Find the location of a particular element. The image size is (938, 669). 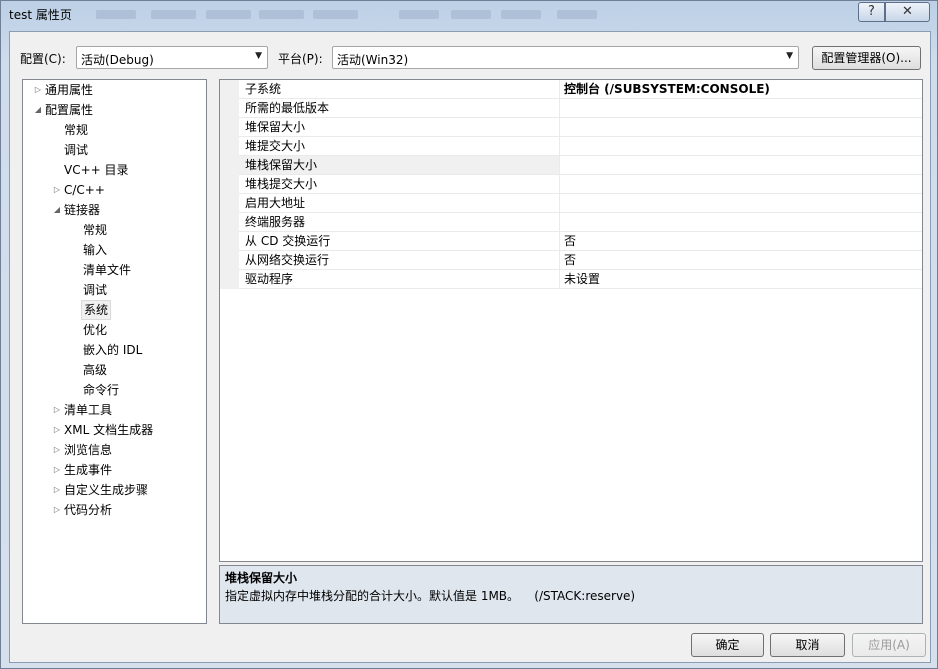

property-row: 所需的最低版本 is located at coordinates (571, 108).